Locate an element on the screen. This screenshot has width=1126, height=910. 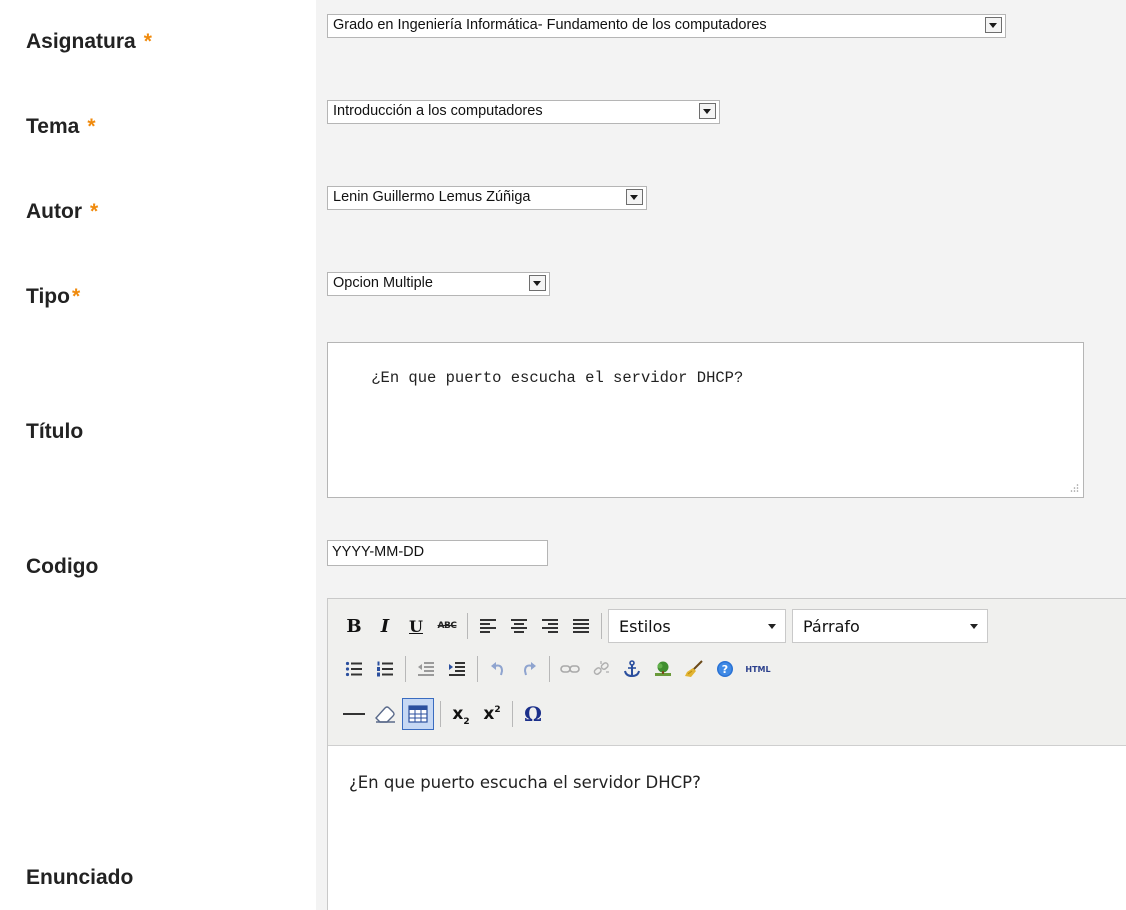
tema-select: Introducción a los computadores is located at coordinates (523, 112).